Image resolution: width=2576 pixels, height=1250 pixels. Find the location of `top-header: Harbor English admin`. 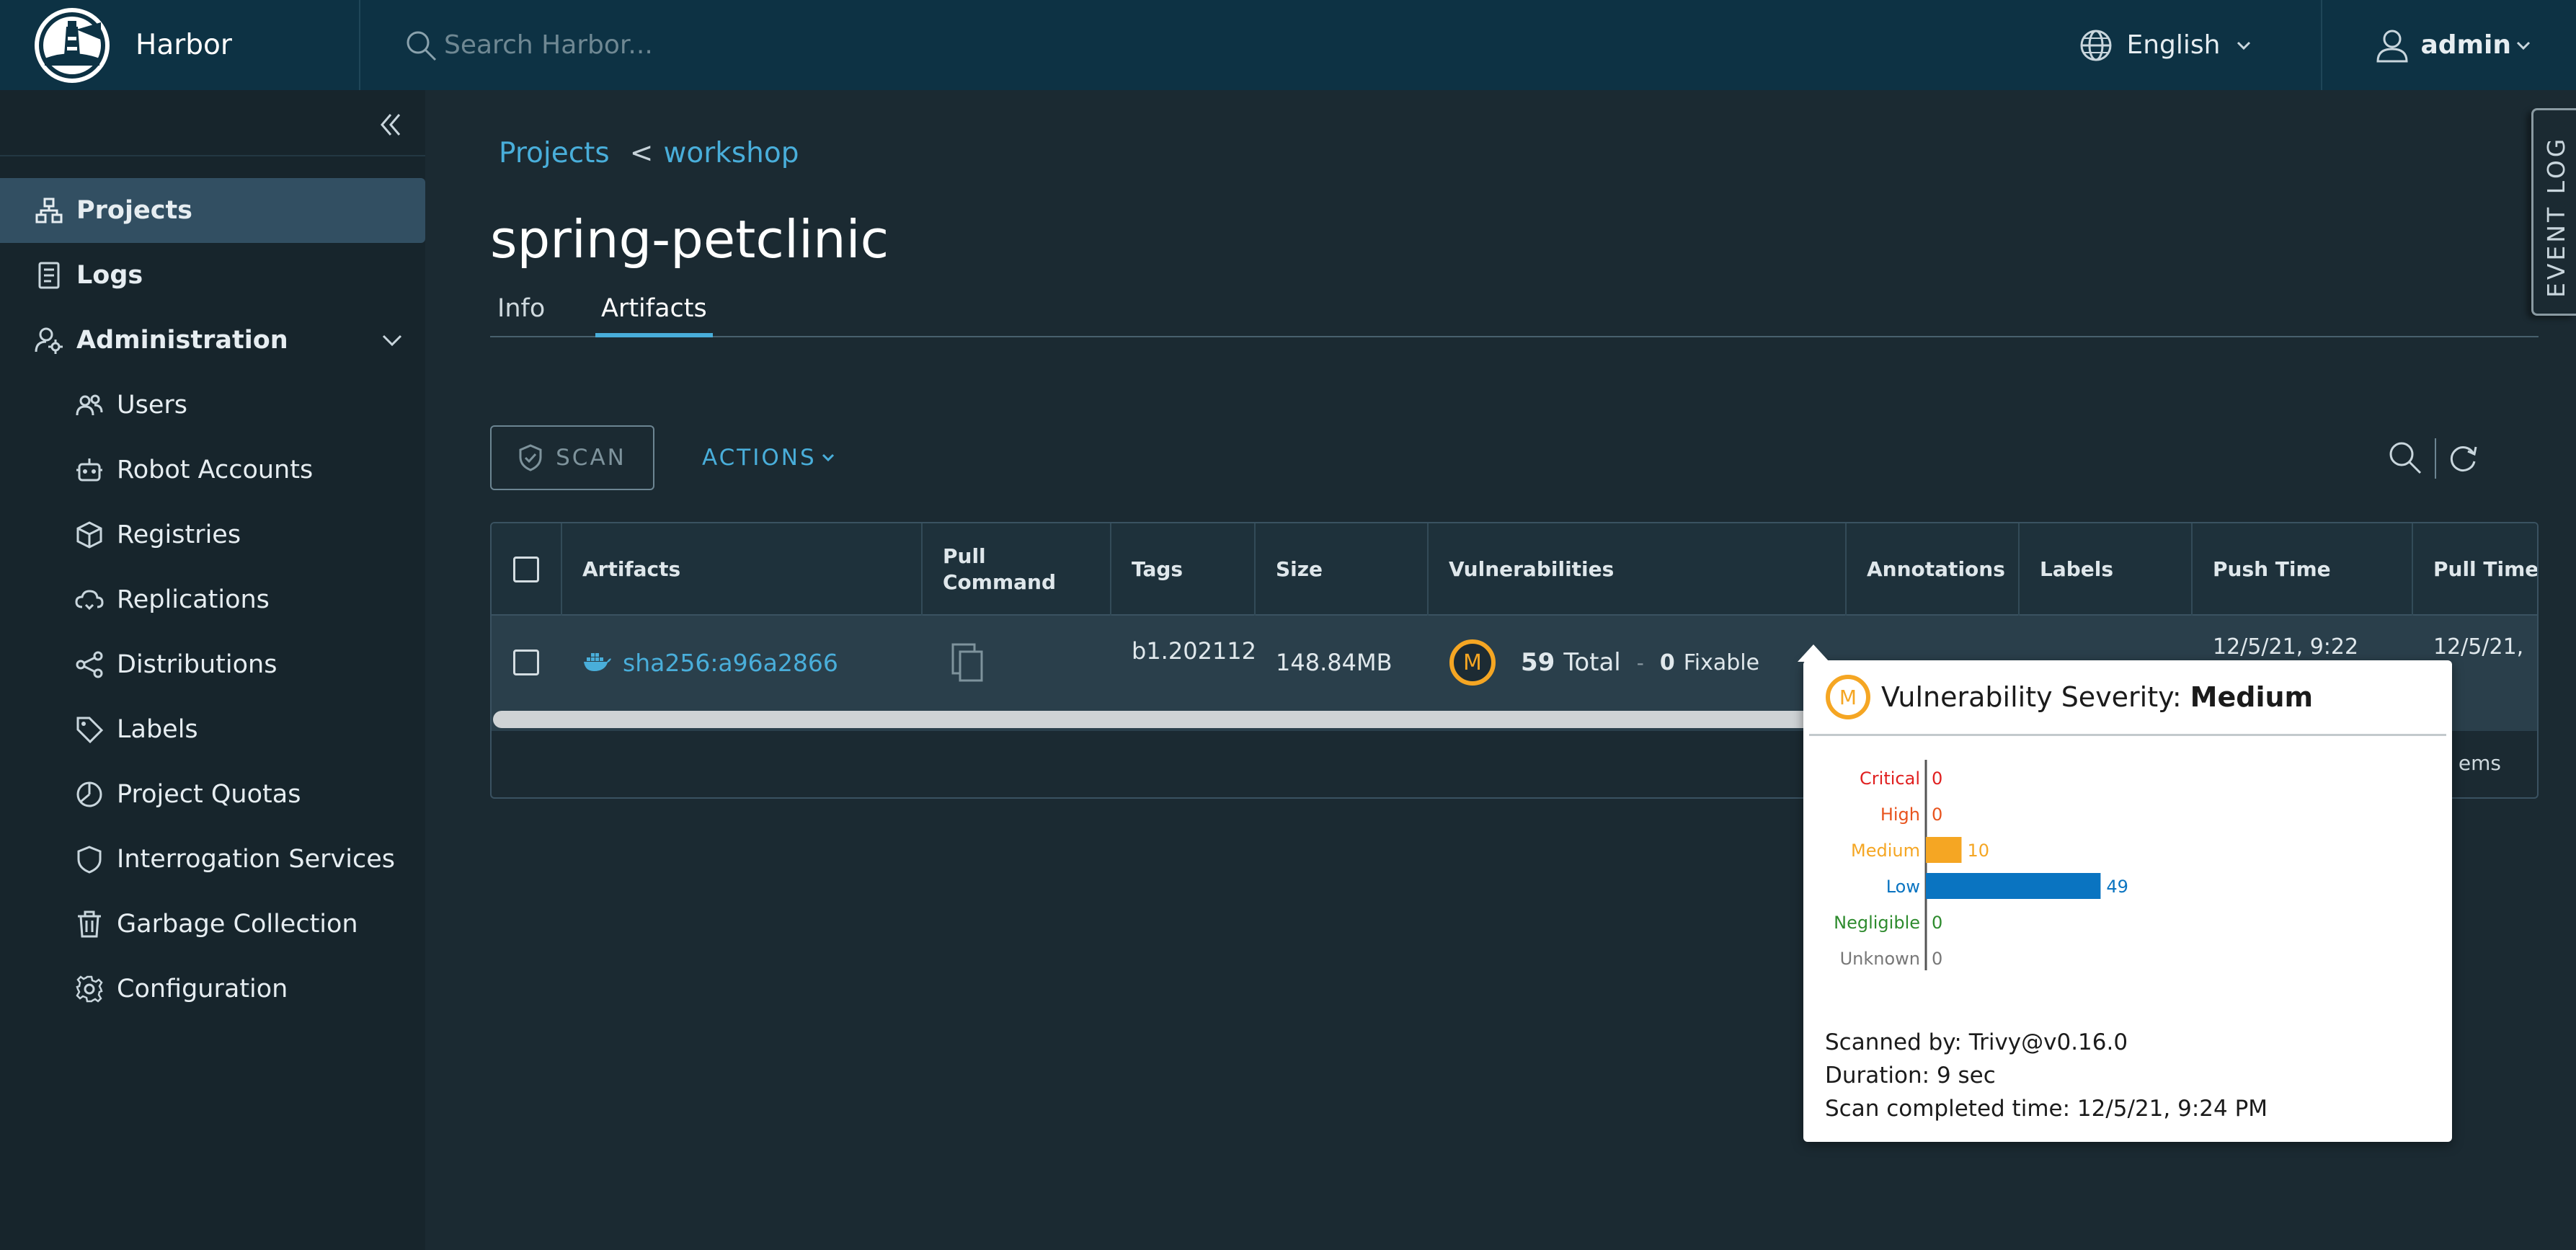

top-header: Harbor English admin is located at coordinates (1288, 45).